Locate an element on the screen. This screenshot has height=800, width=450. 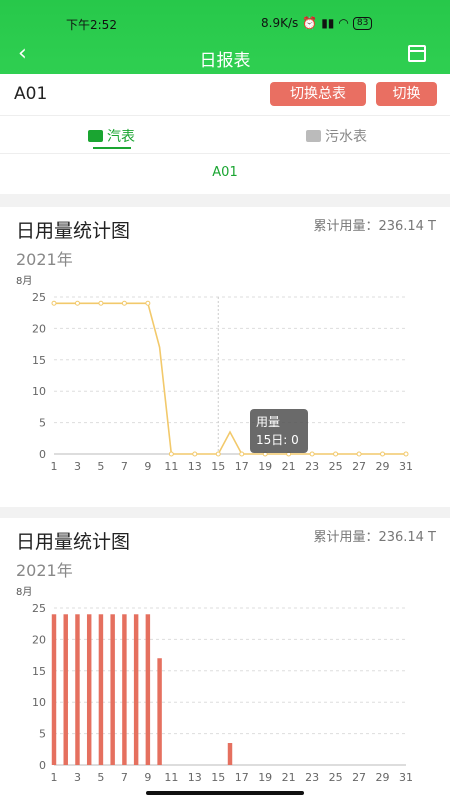
tooltip-series: 用量 is located at coordinates (268, 422).